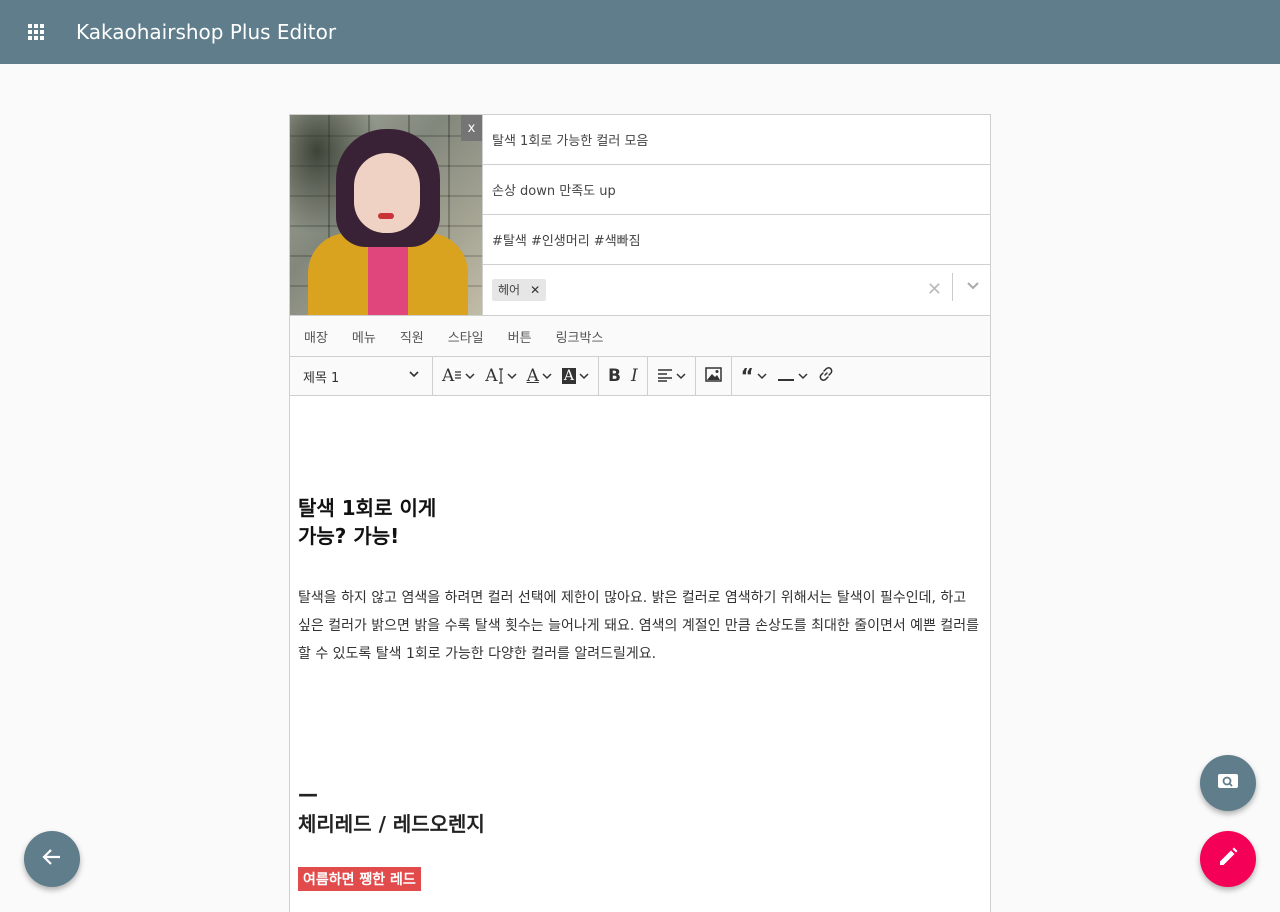 The width and height of the screenshot is (1280, 912). I want to click on highlight-label: 여름하면 쨍한 레드, so click(359, 879).